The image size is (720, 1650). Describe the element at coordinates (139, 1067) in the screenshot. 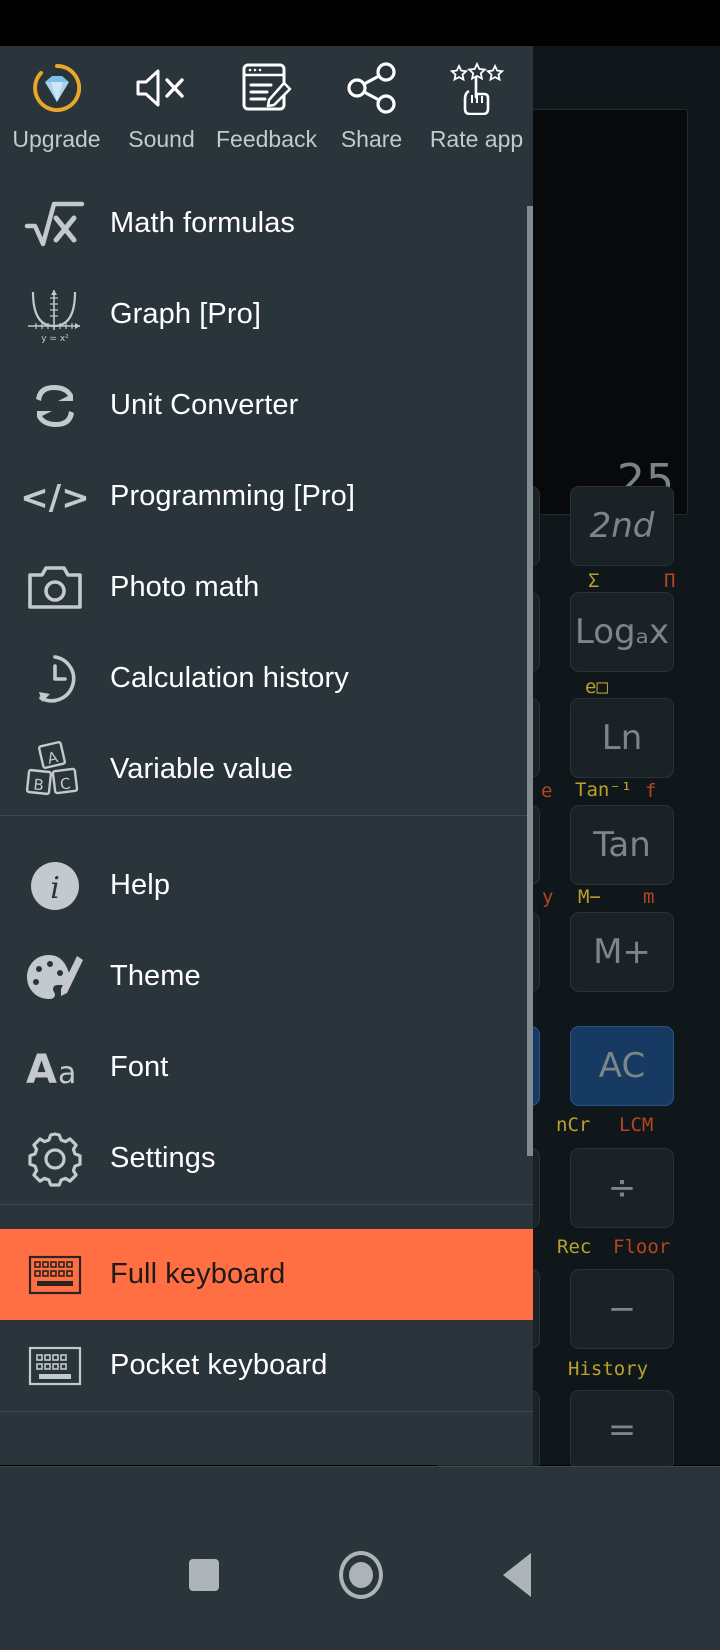

I see `menu-item-label: Font` at that location.